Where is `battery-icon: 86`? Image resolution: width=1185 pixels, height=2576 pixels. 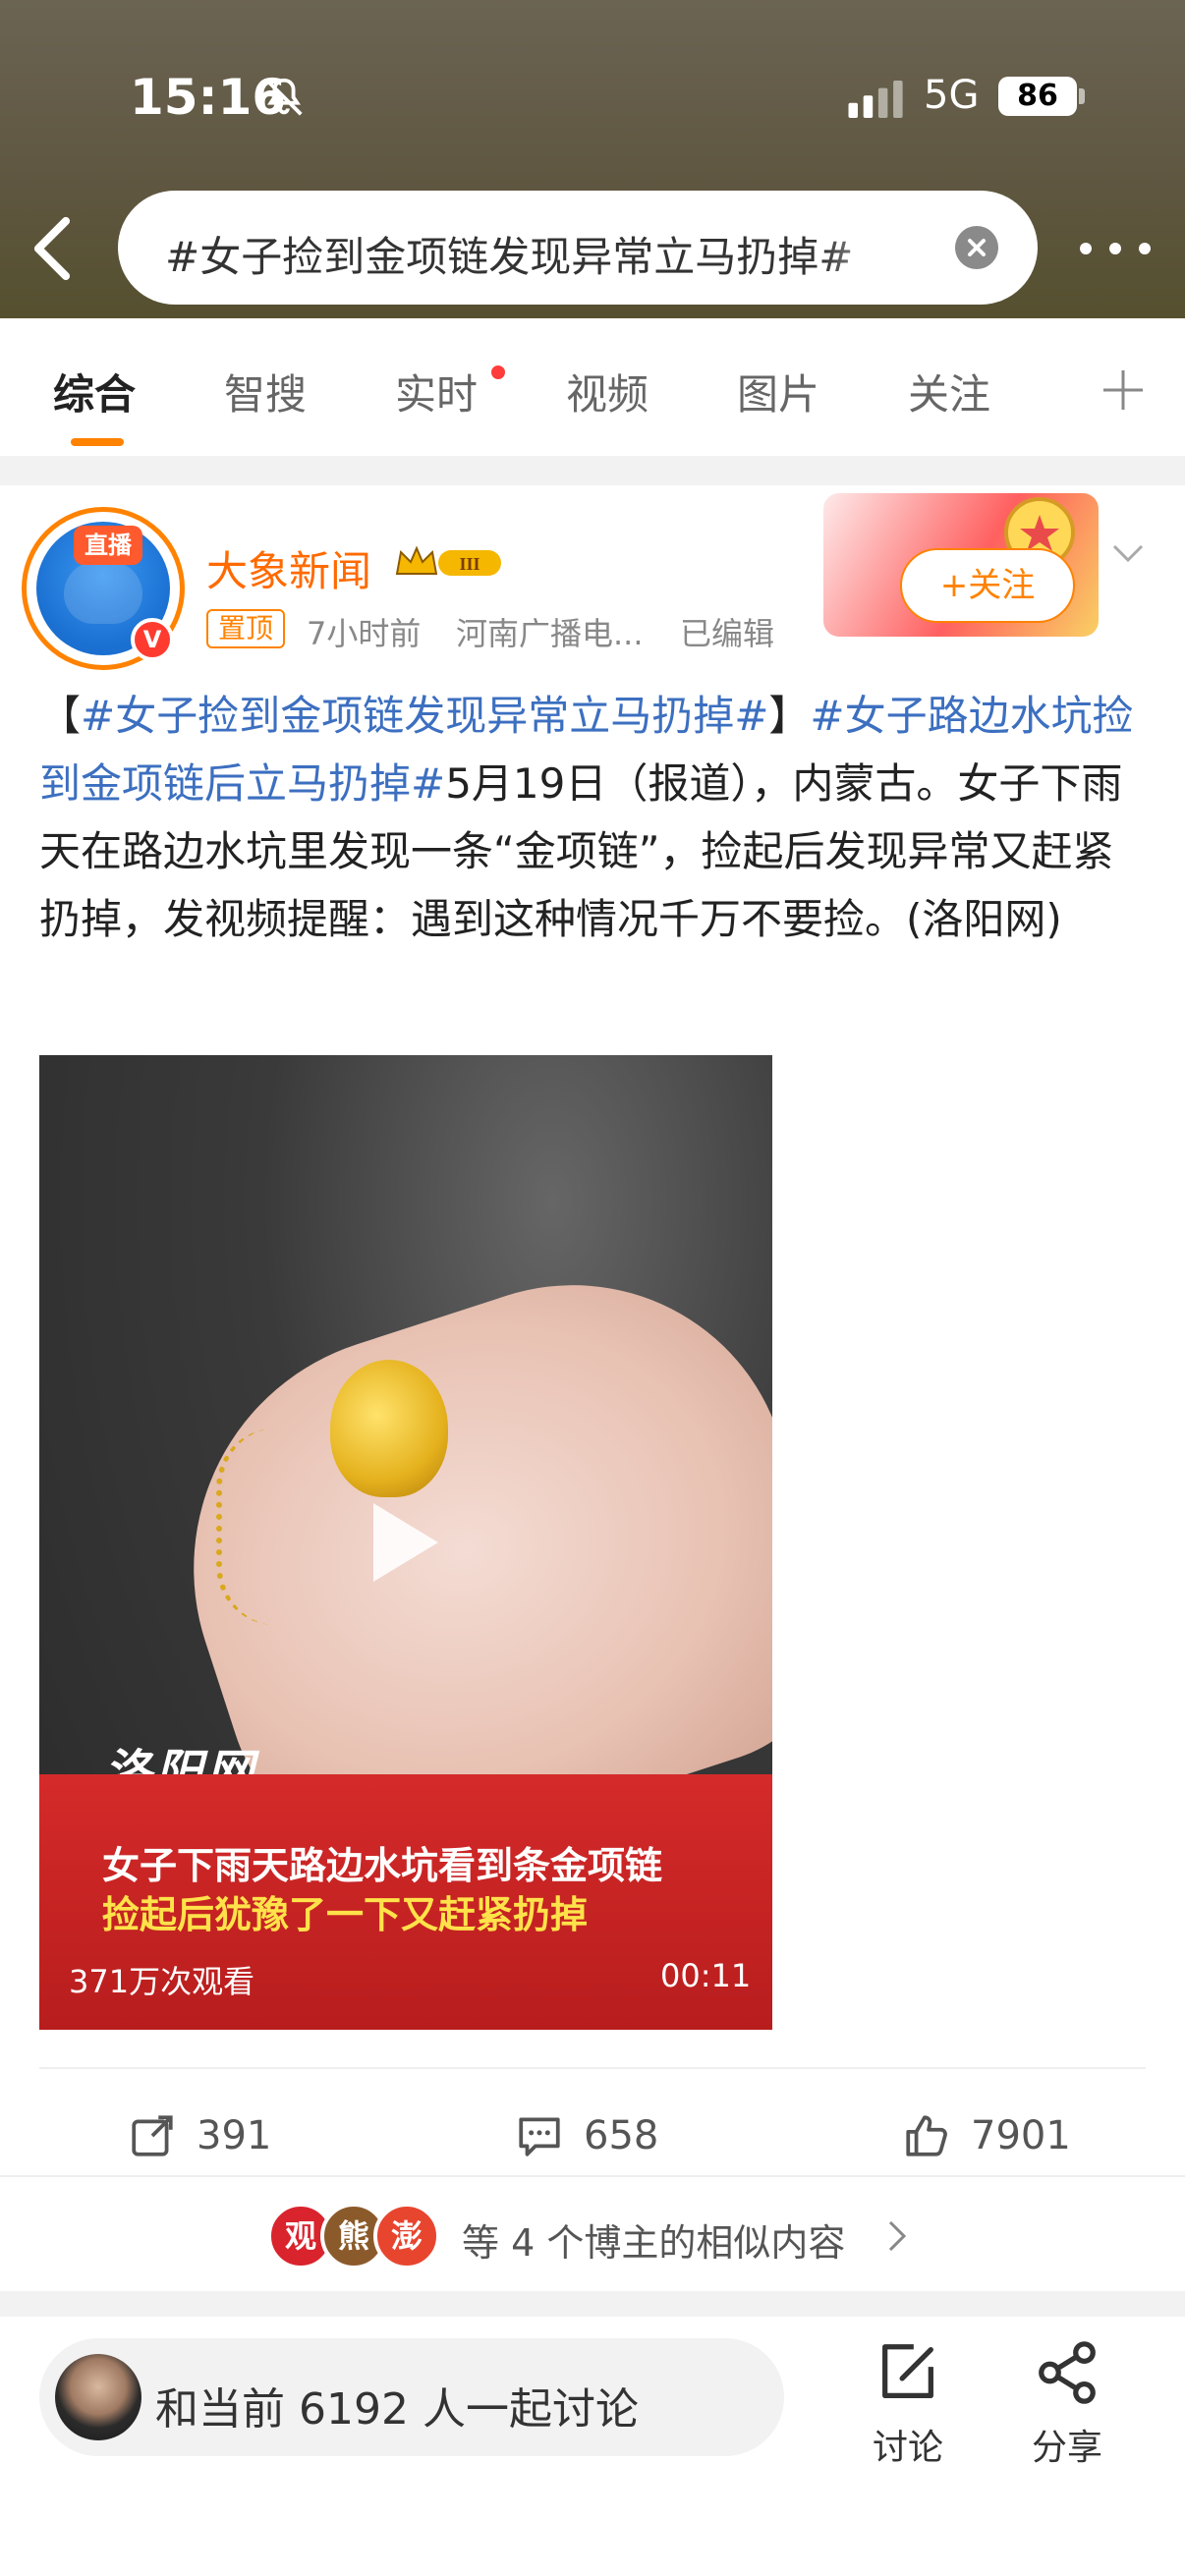 battery-icon: 86 is located at coordinates (1038, 96).